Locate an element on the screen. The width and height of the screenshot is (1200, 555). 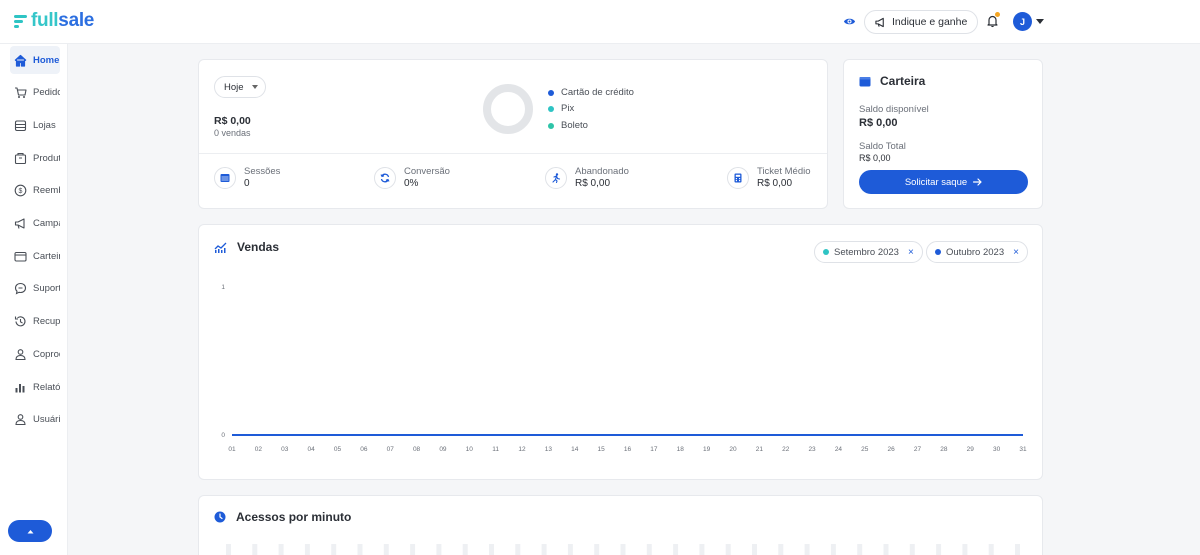
sidebar-item-label: Produtos is located at coordinates (46, 158).